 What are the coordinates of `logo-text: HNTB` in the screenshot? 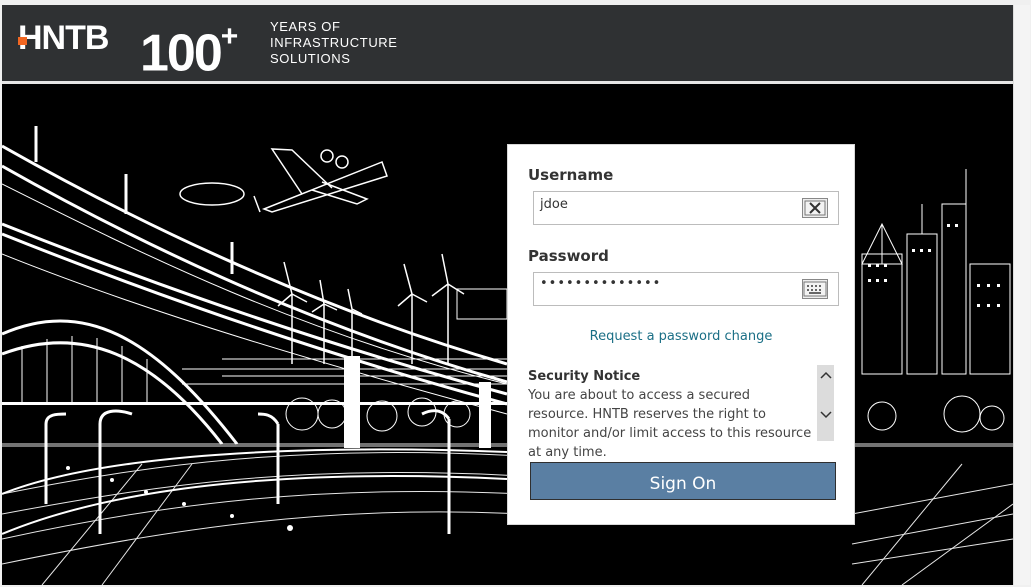 It's located at (63, 38).